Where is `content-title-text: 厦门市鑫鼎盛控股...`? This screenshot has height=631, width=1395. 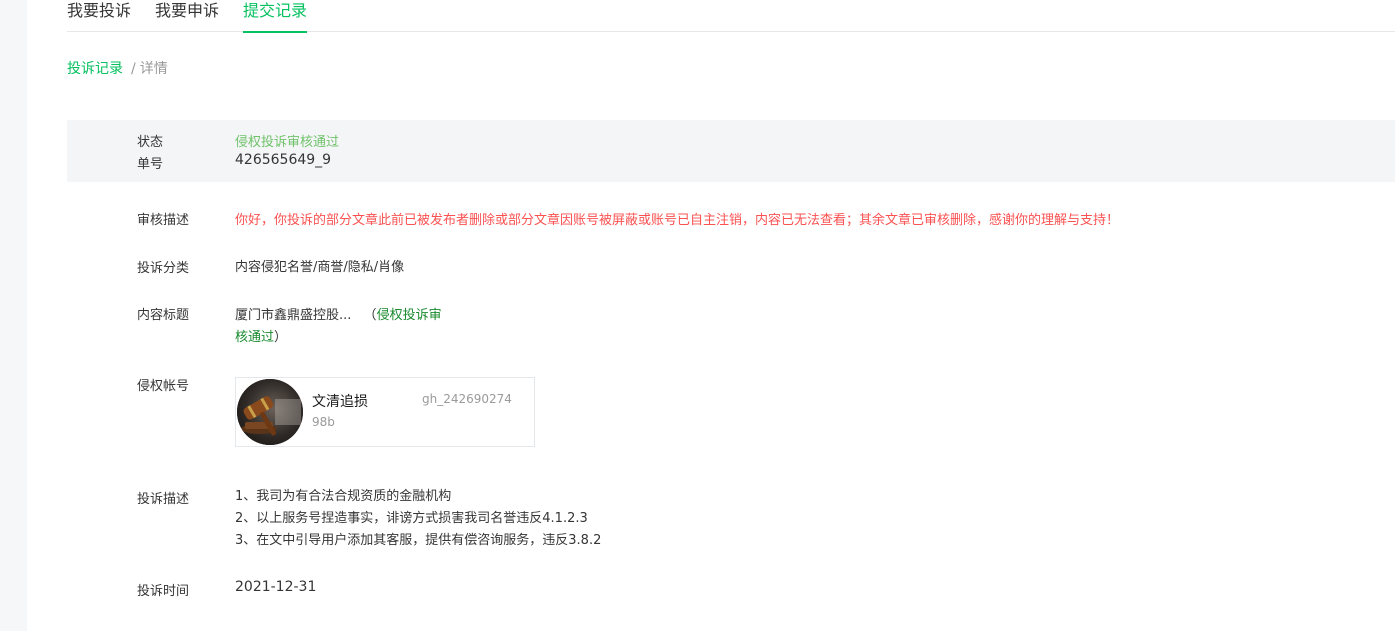 content-title-text: 厦门市鑫鼎盛控股... is located at coordinates (293, 315).